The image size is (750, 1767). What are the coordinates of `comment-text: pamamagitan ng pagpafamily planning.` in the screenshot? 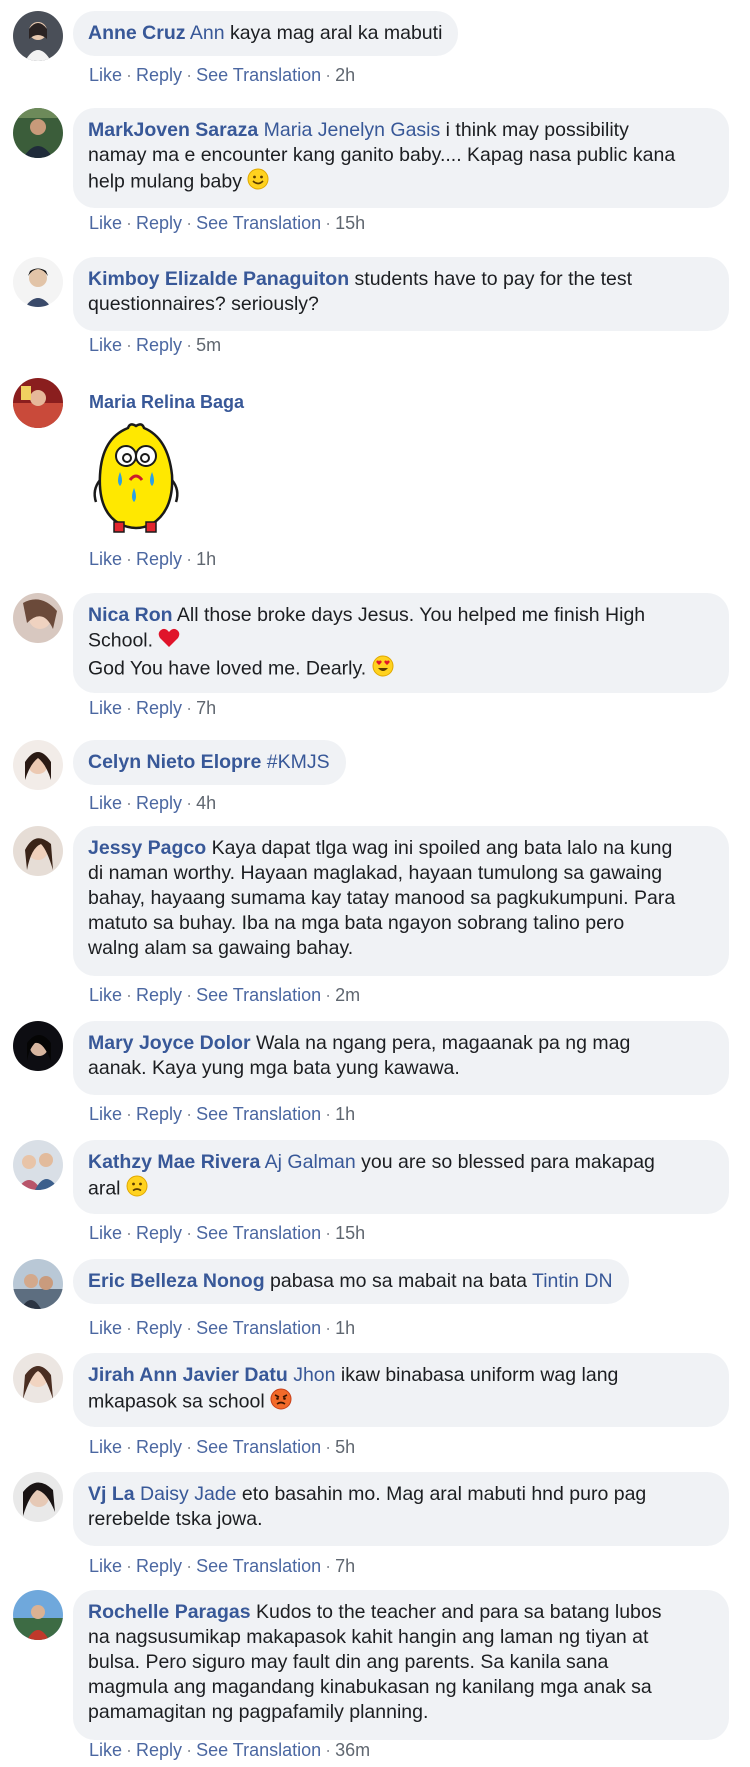 It's located at (258, 1712).